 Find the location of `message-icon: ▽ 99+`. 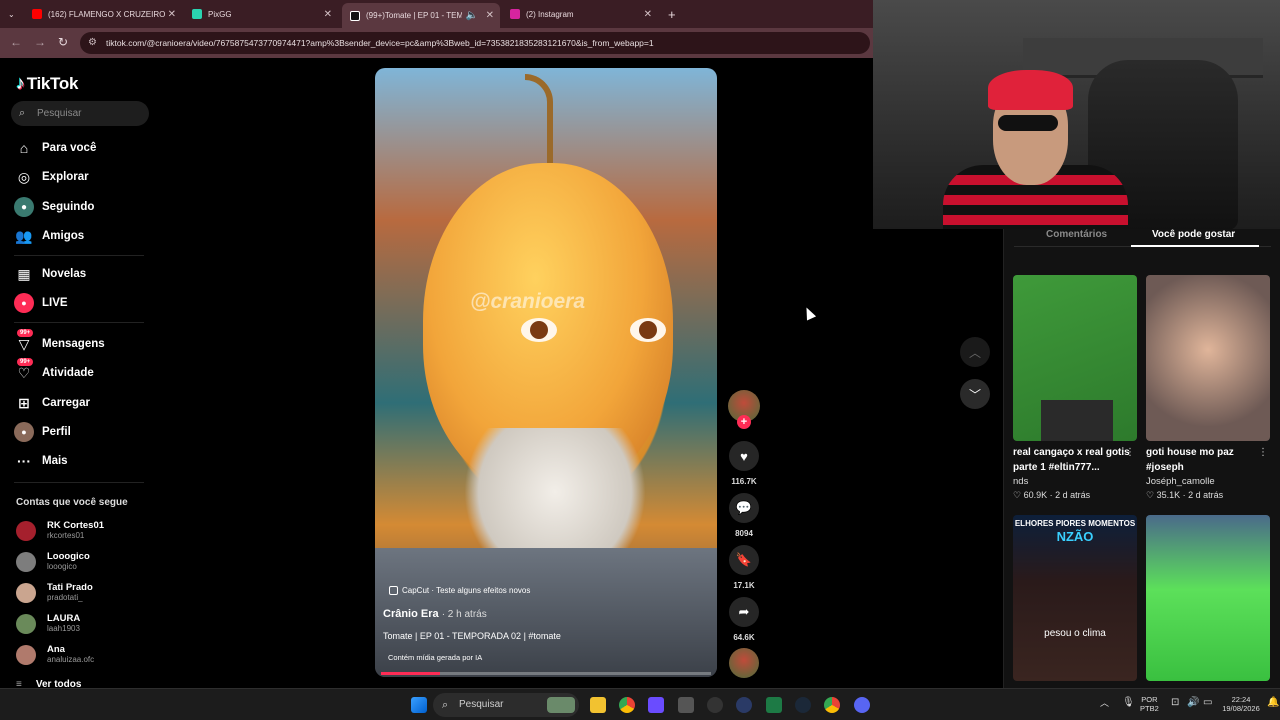

message-icon: ▽ 99+ is located at coordinates (24, 341).